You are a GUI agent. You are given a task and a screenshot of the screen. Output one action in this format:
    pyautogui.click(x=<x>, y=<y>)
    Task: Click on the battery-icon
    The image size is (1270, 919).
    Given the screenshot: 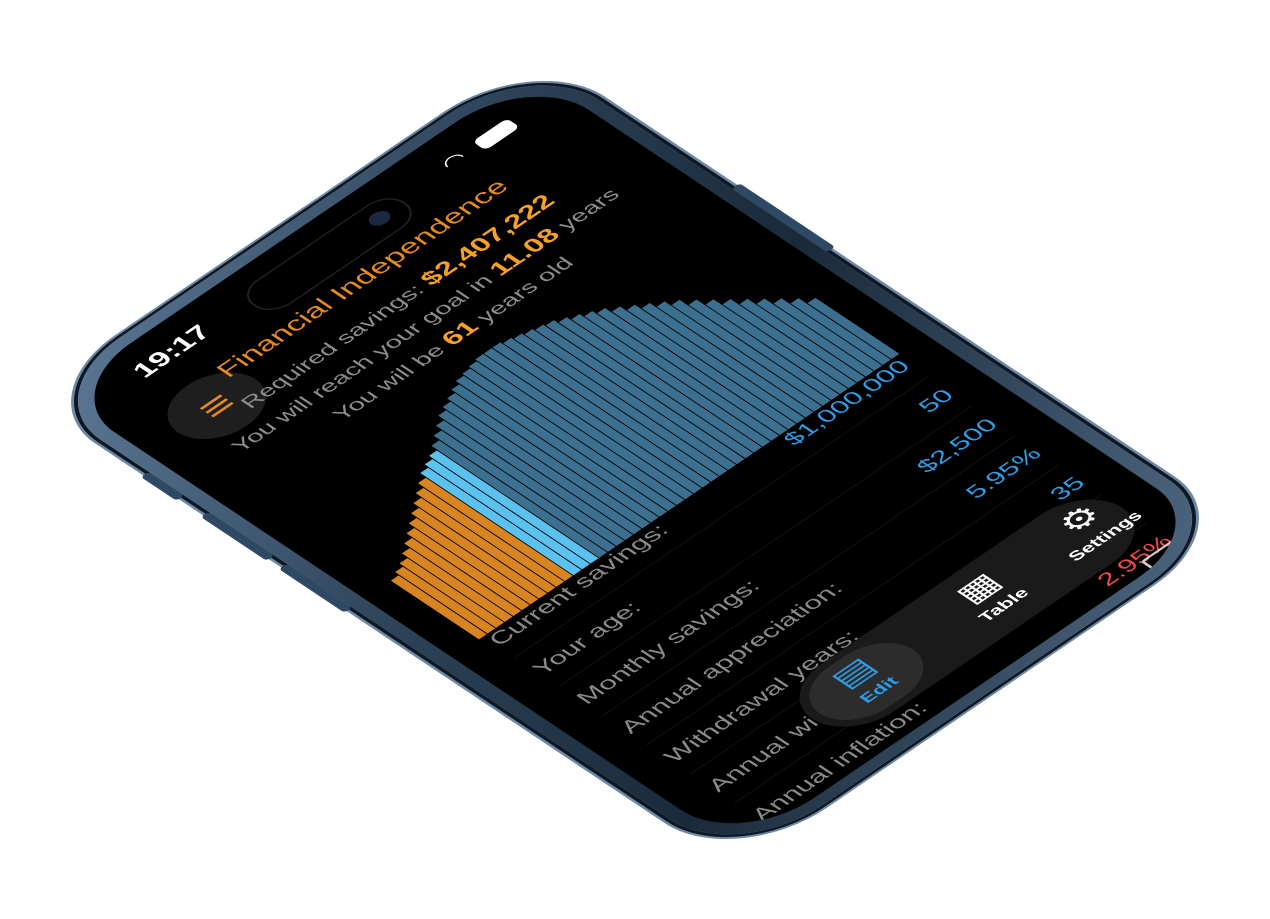 What is the action you would take?
    pyautogui.click(x=496, y=134)
    